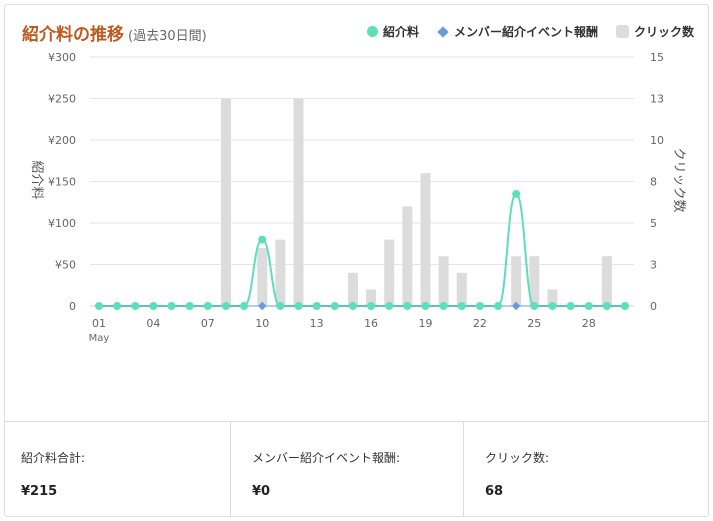  I want to click on stat-total-fee-label: 紹介料合計:, so click(53, 458).